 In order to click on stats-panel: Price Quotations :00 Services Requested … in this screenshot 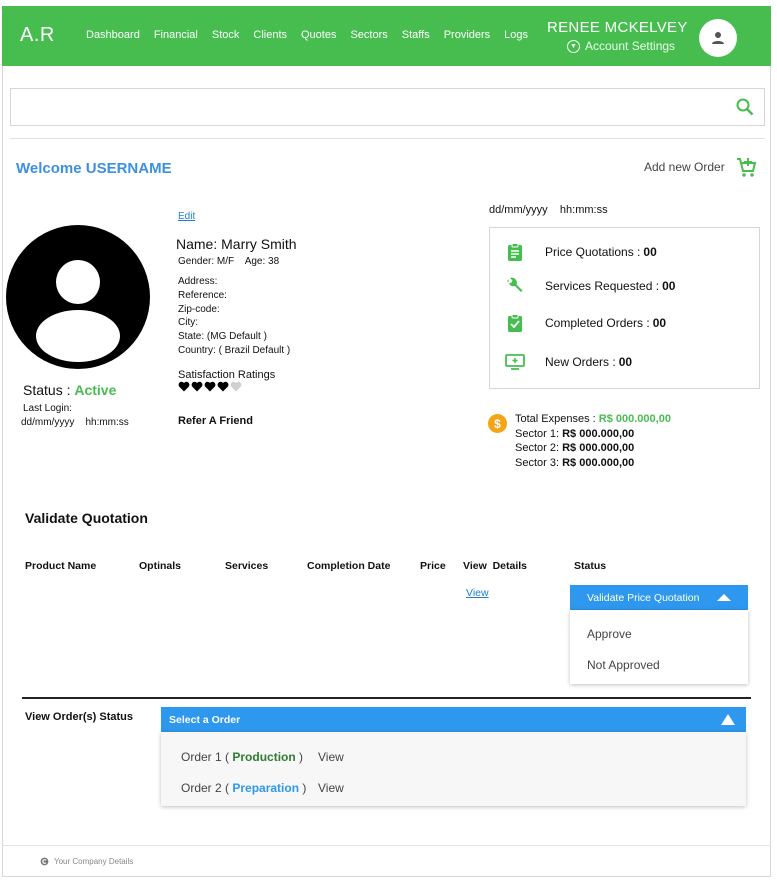, I will do `click(624, 308)`.